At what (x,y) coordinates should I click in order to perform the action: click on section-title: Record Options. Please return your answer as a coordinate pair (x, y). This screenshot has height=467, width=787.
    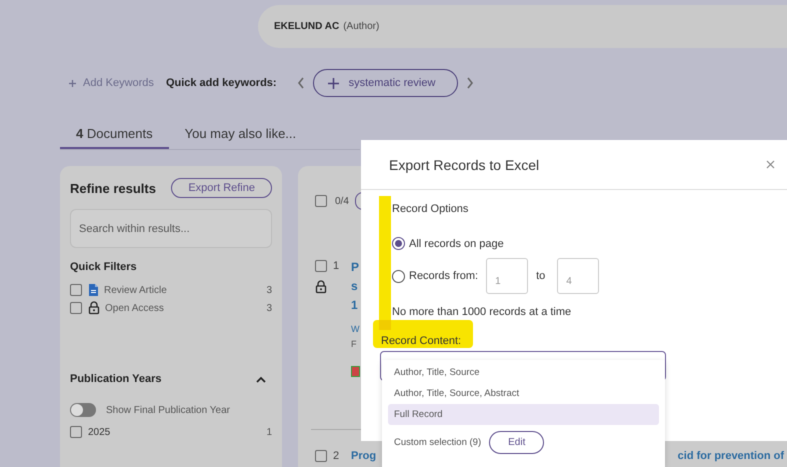
    Looking at the image, I should click on (431, 210).